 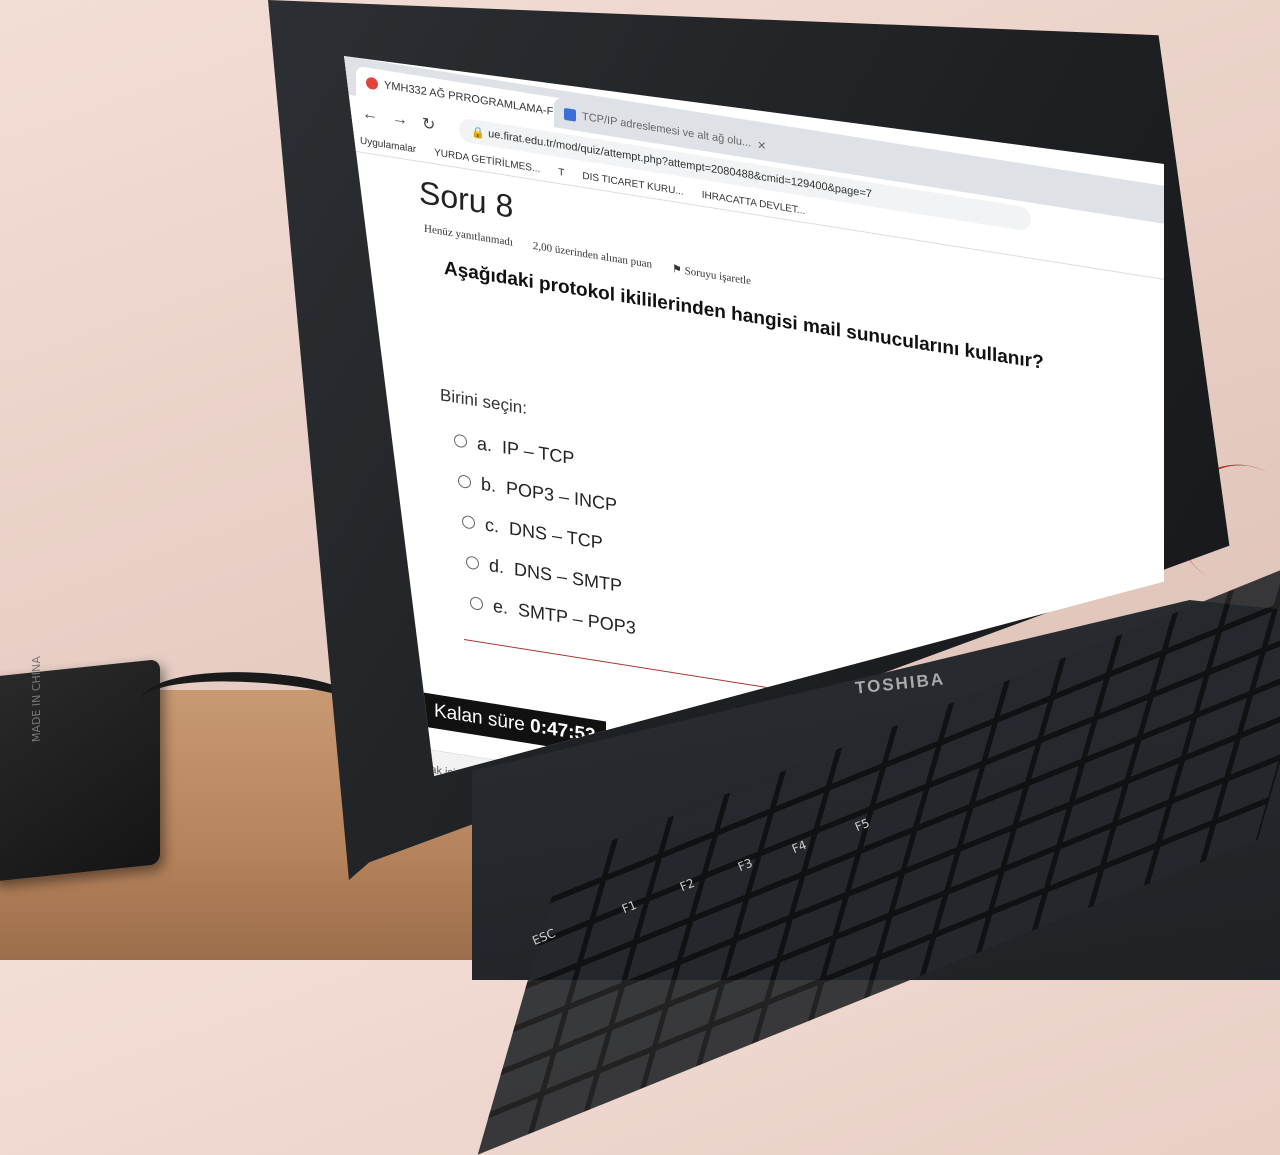 I want to click on flag-question-link: ⚑ Soruyu işaretle, so click(x=711, y=275).